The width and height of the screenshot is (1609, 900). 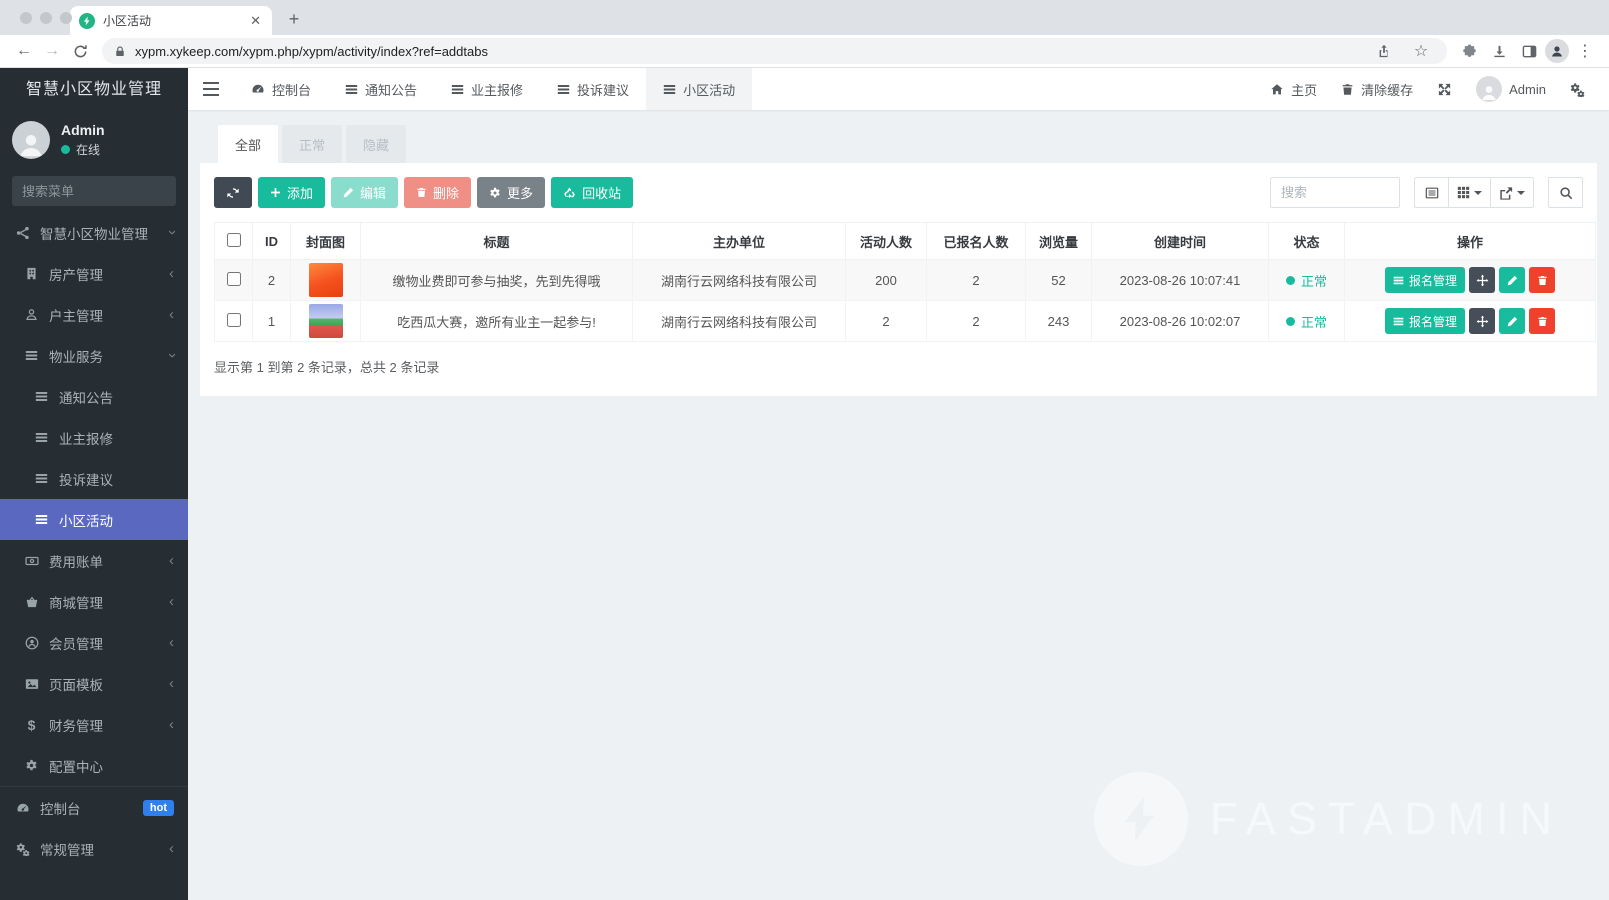 What do you see at coordinates (327, 367) in the screenshot?
I see `pagination-summary: 显示第 1 到第 2 条记录，总共 2 条记录` at bounding box center [327, 367].